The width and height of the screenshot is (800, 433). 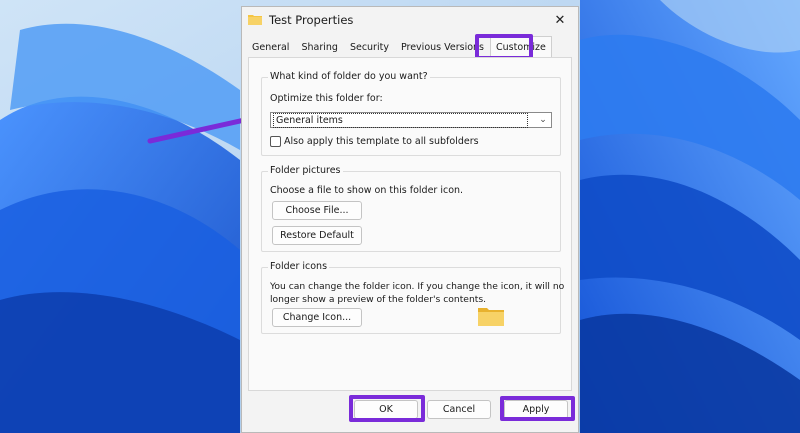 What do you see at coordinates (299, 266) in the screenshot?
I see `folder-icons-group-label: Folder icons` at bounding box center [299, 266].